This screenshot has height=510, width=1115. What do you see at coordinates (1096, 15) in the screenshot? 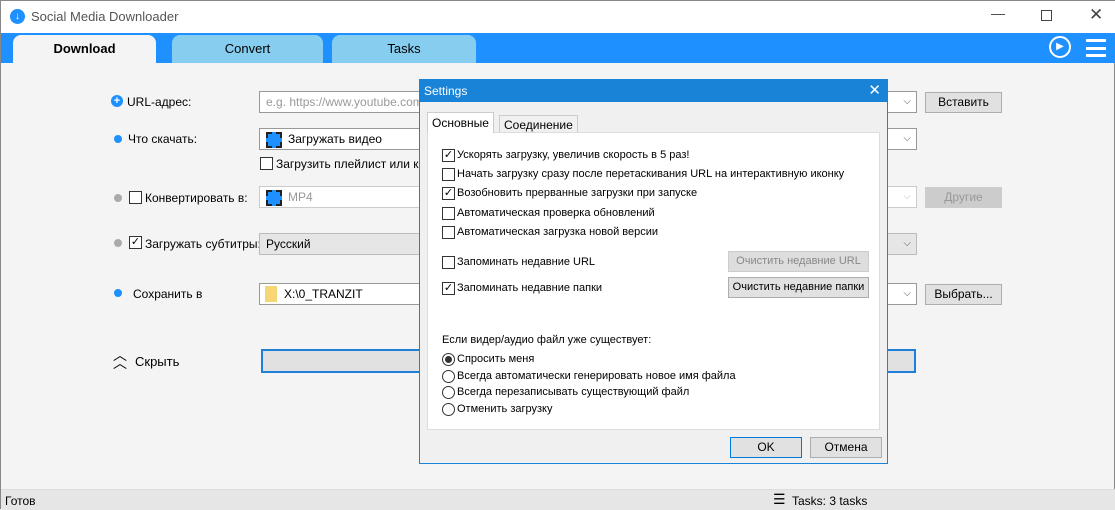
I see `close-button: ✕` at bounding box center [1096, 15].